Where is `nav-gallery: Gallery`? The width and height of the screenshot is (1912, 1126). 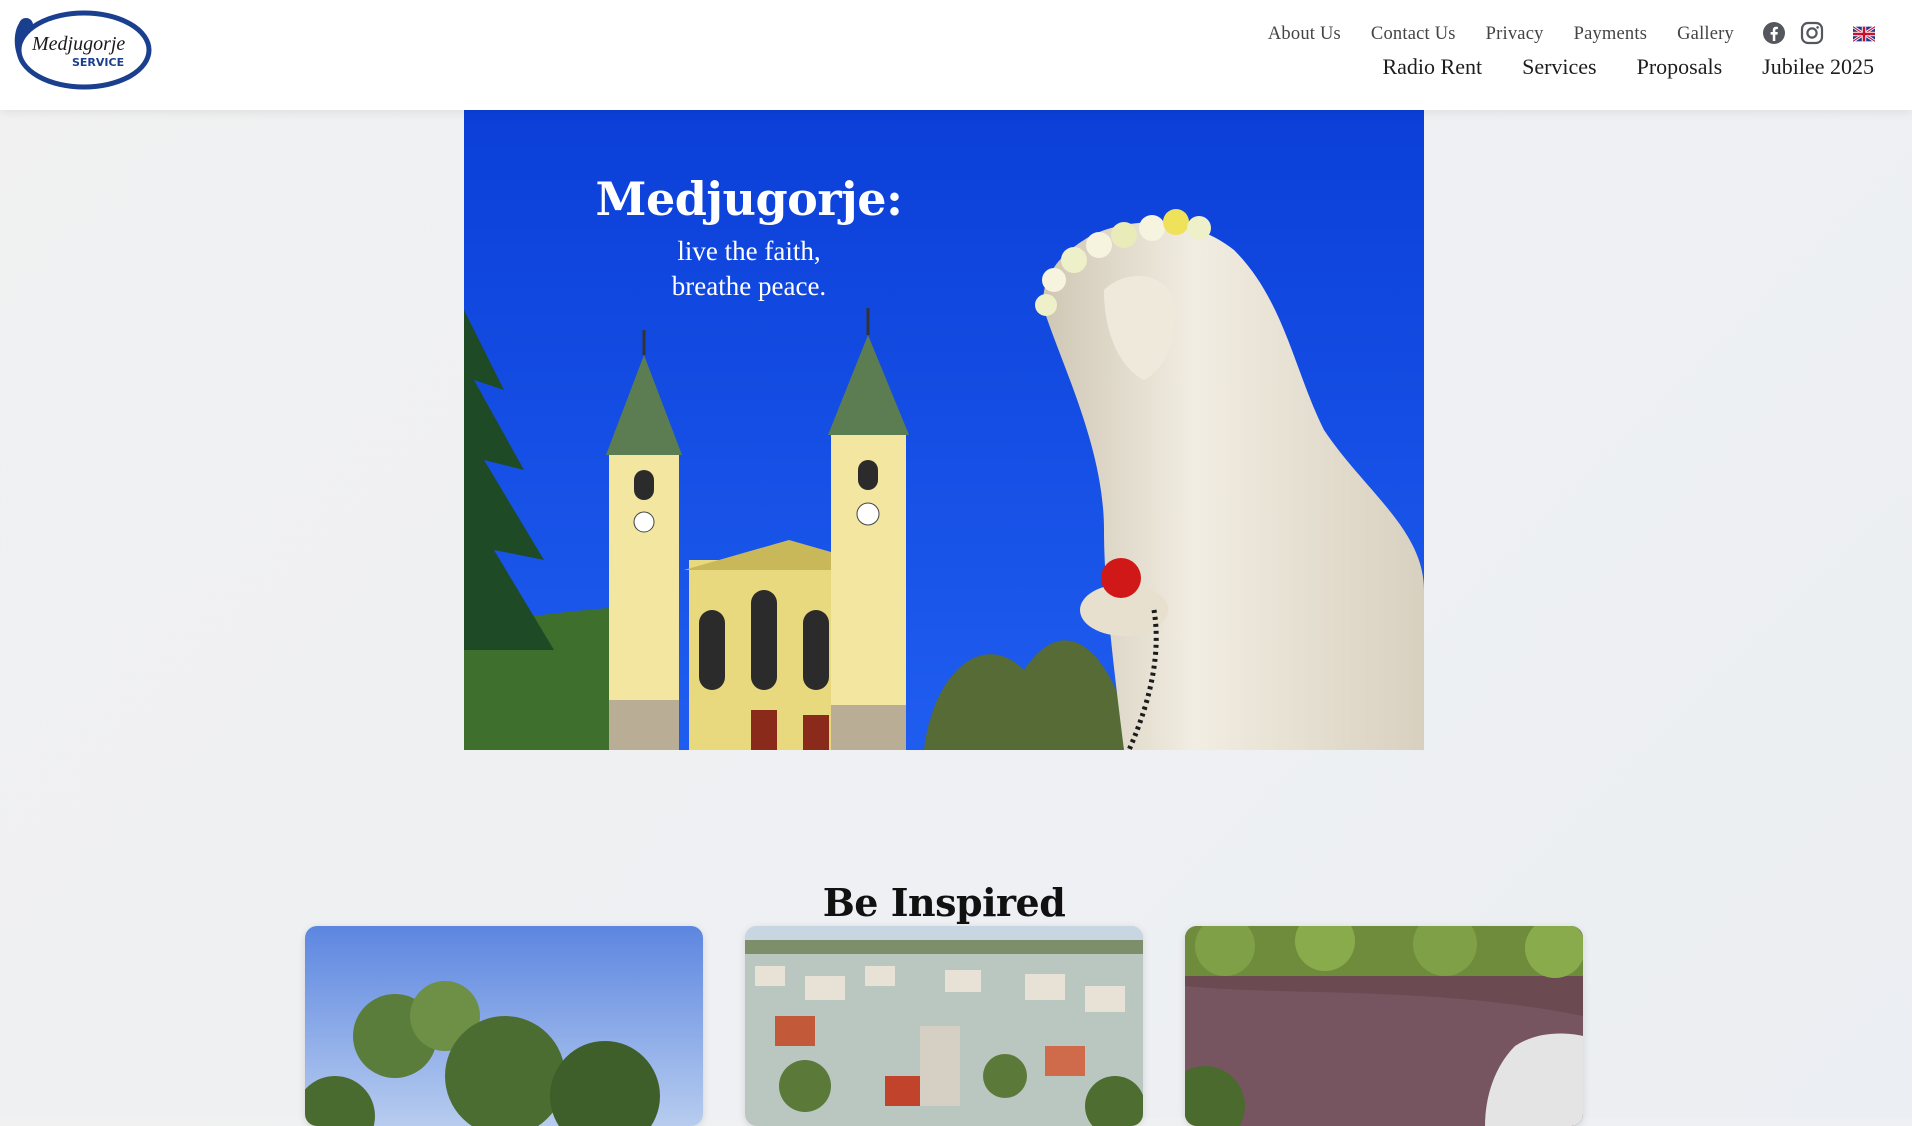
nav-gallery: Gallery is located at coordinates (1705, 34).